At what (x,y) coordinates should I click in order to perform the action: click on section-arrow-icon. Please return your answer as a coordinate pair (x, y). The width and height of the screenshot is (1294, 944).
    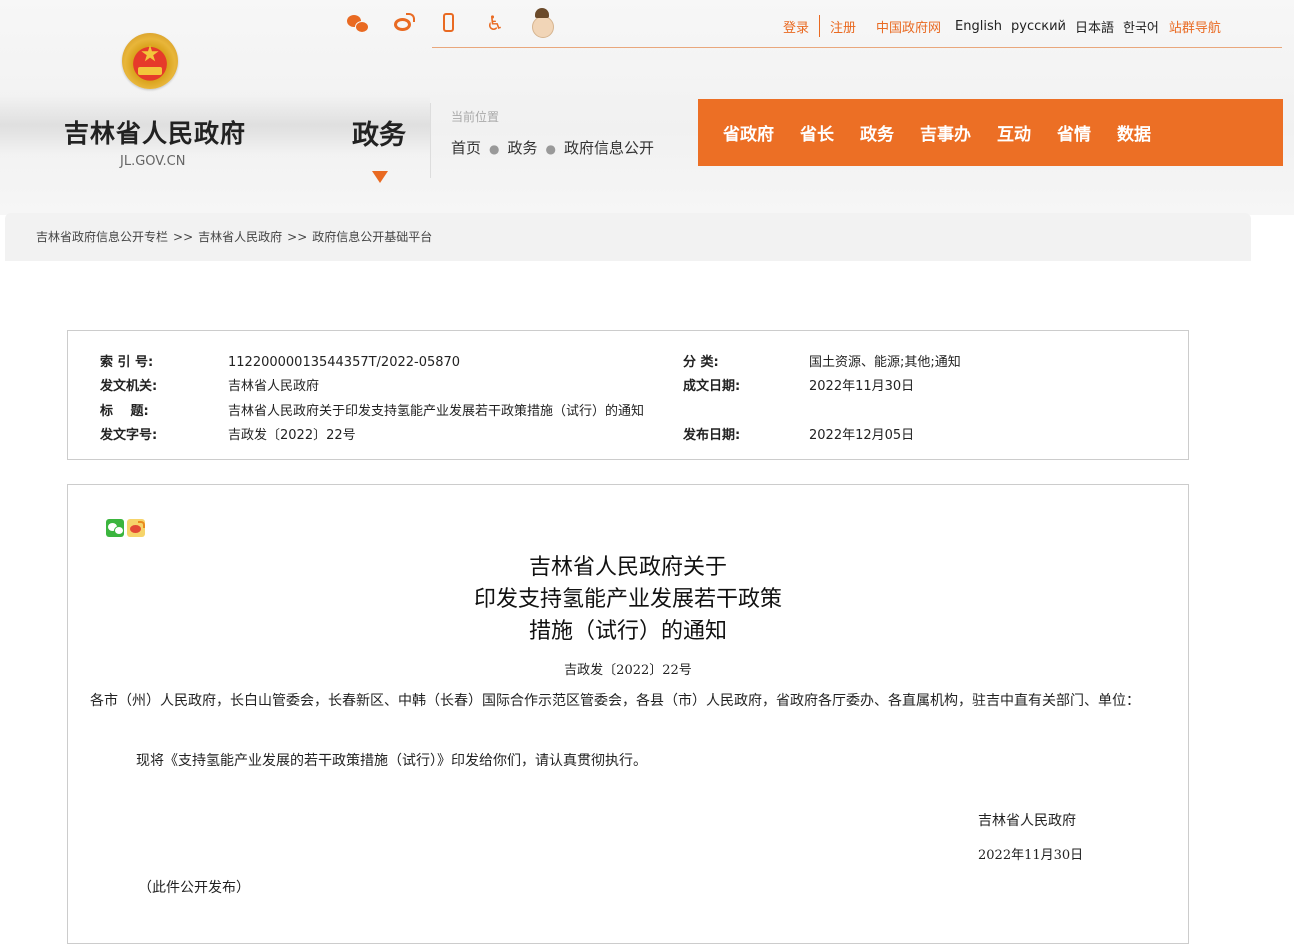
    Looking at the image, I should click on (380, 177).